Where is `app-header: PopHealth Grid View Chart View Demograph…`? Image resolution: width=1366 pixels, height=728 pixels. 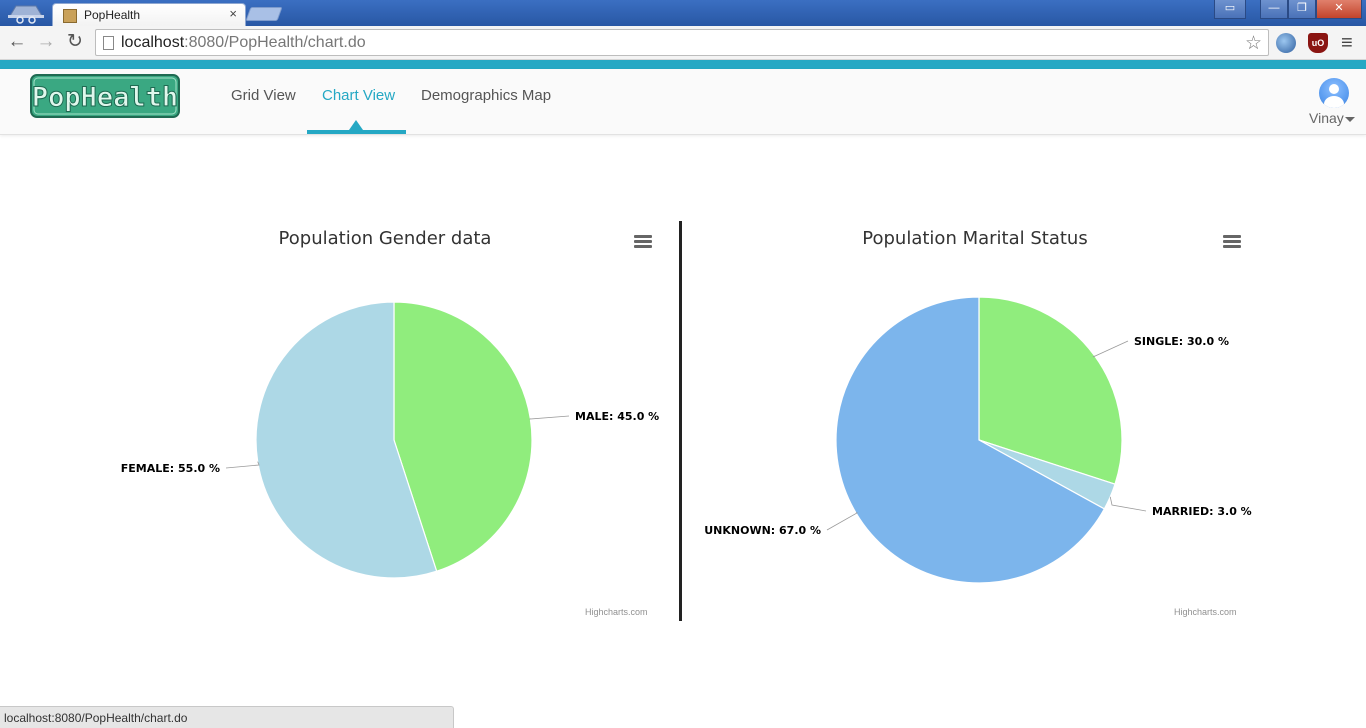 app-header: PopHealth Grid View Chart View Demograph… is located at coordinates (683, 102).